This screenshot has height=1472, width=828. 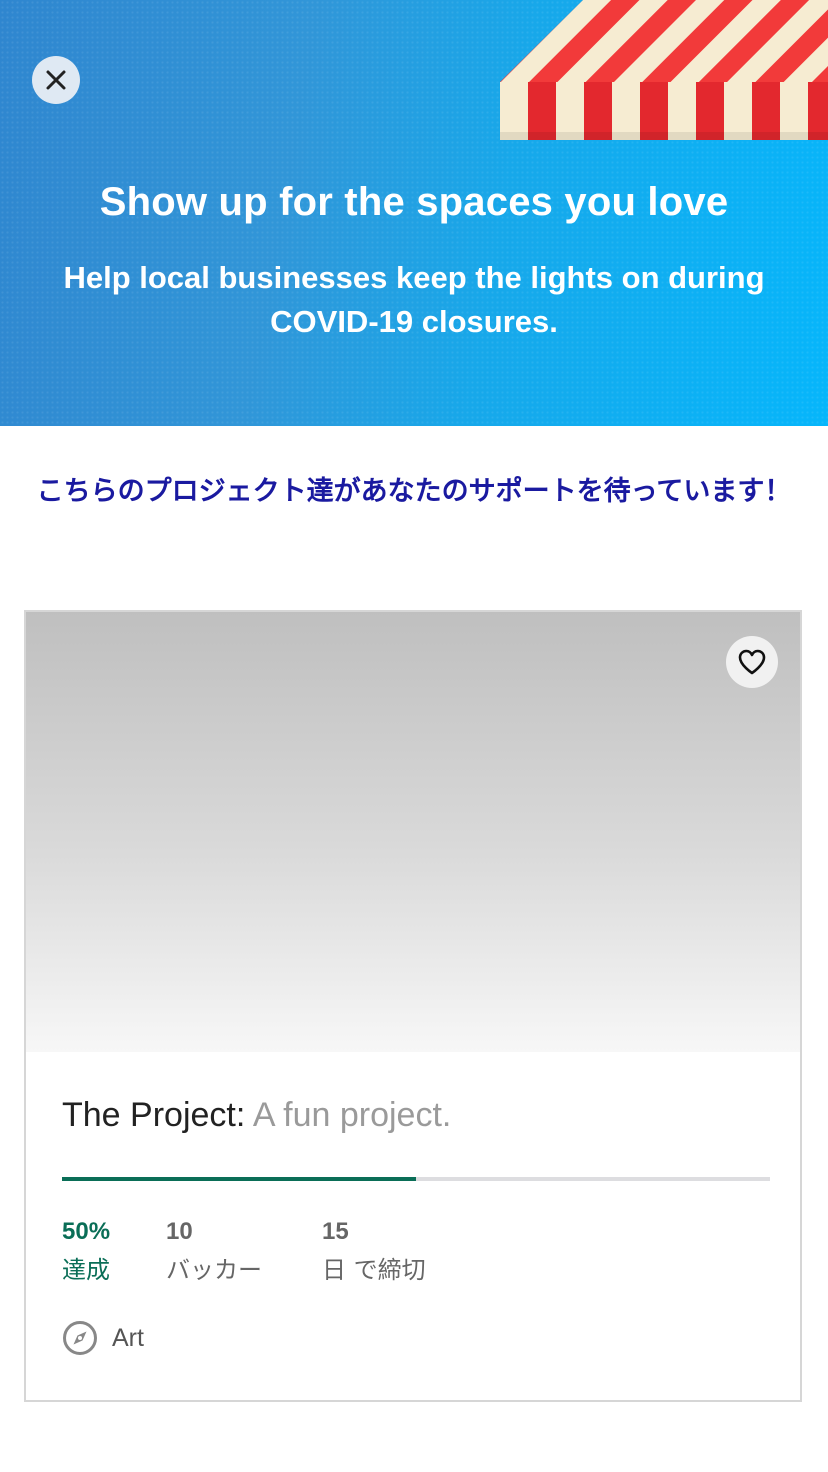 I want to click on backers-value: 10, so click(x=179, y=1231).